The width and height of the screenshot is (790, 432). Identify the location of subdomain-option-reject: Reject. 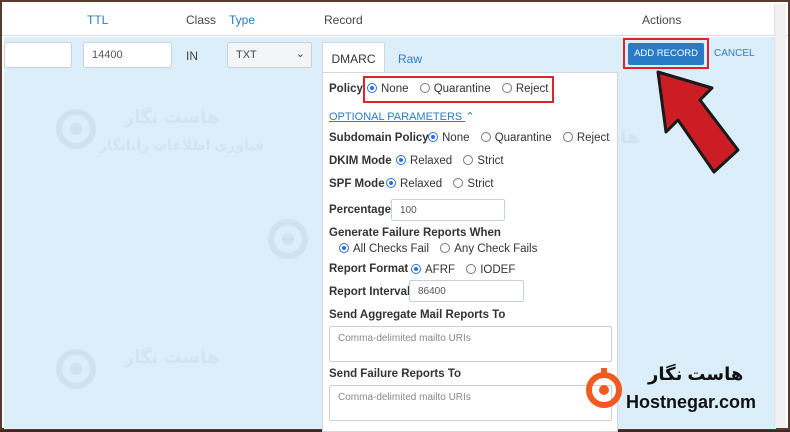
(585, 138).